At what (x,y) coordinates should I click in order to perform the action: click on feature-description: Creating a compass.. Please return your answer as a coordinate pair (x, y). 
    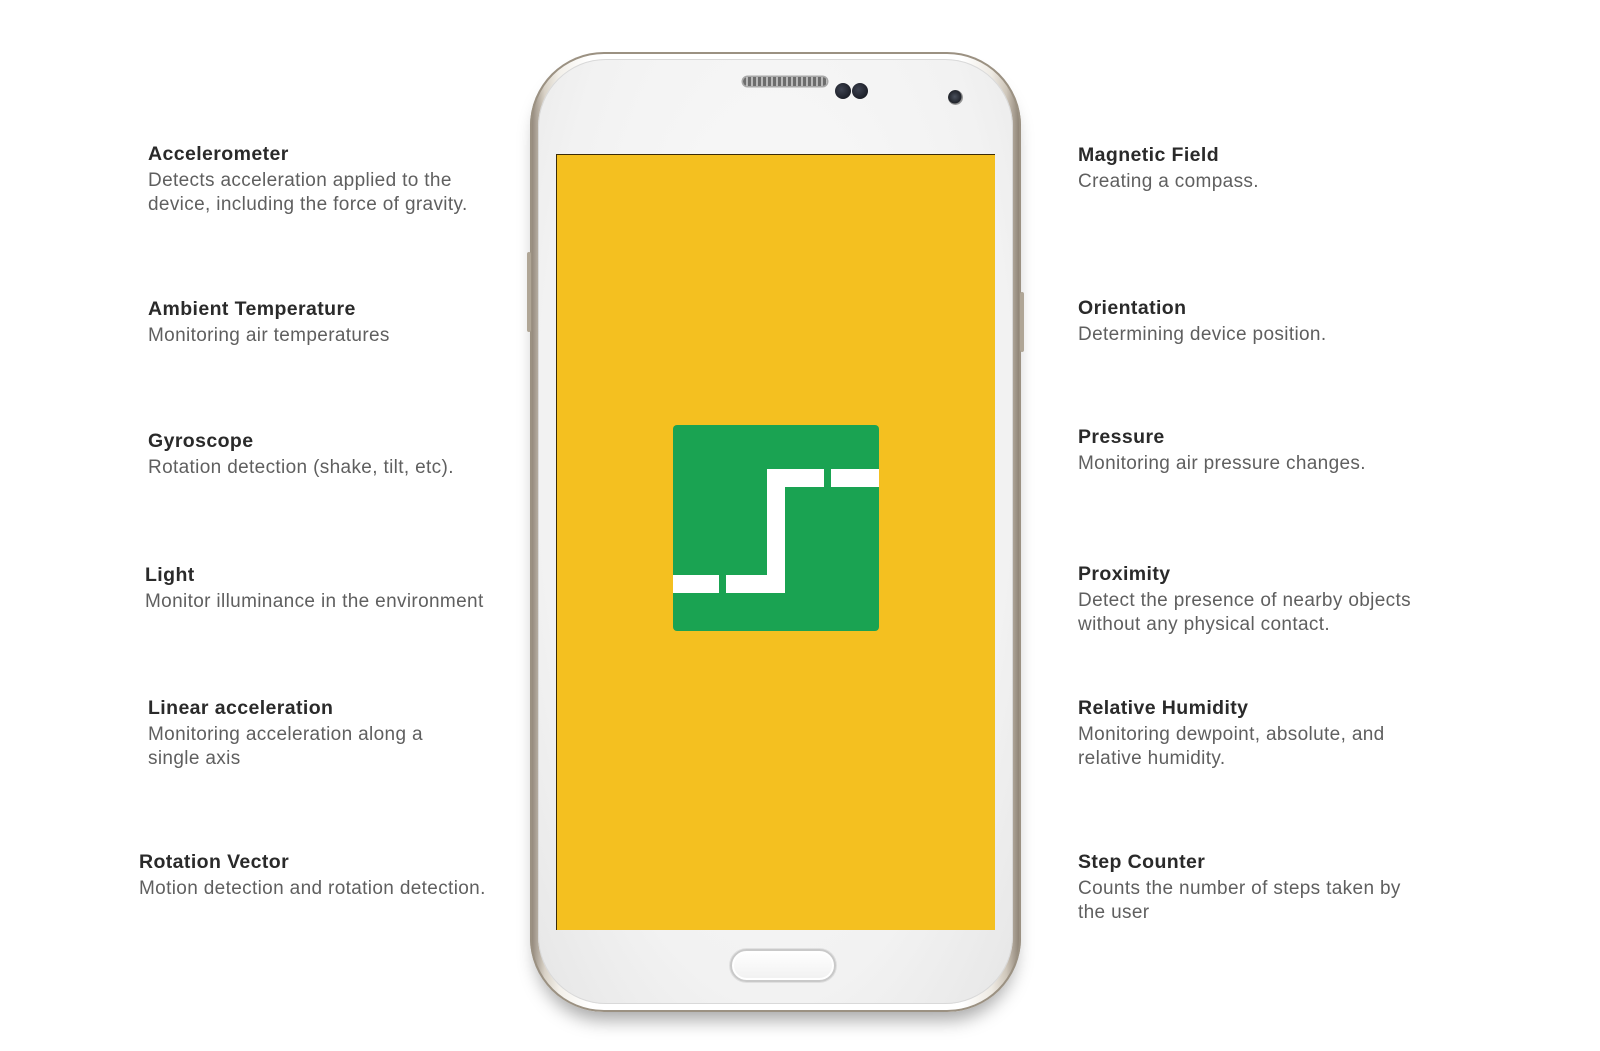
    Looking at the image, I should click on (1168, 181).